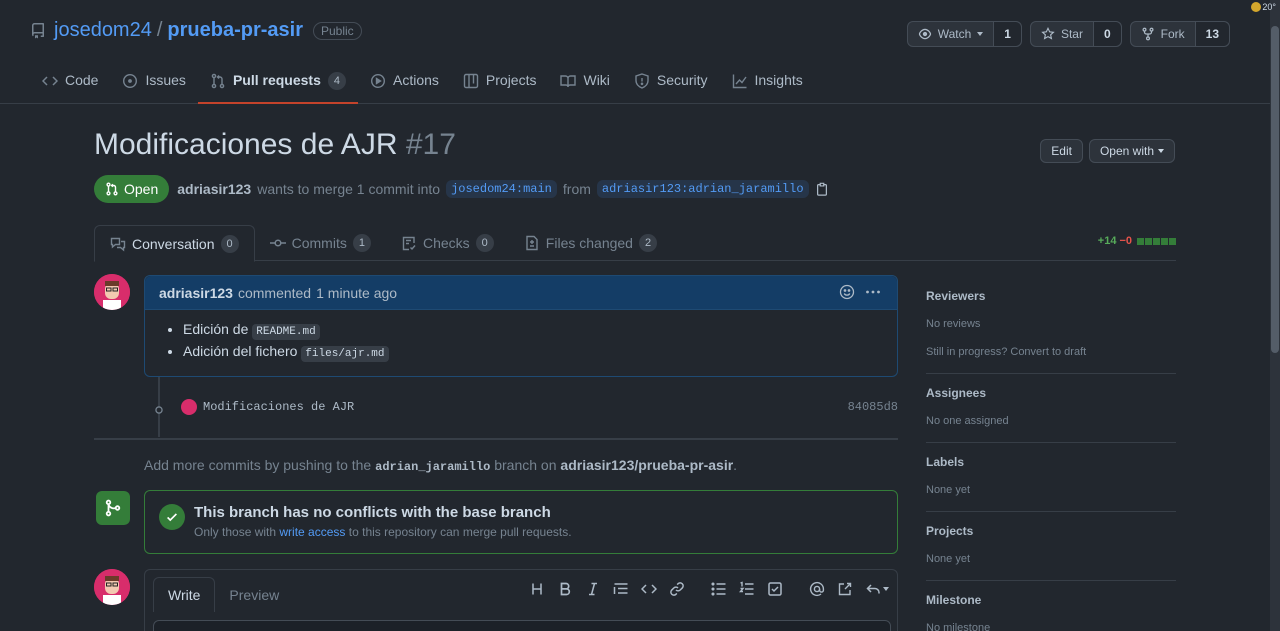 This screenshot has height=631, width=1280. Describe the element at coordinates (349, 189) in the screenshot. I see `merge-text: wants to merge 1 commit into` at that location.